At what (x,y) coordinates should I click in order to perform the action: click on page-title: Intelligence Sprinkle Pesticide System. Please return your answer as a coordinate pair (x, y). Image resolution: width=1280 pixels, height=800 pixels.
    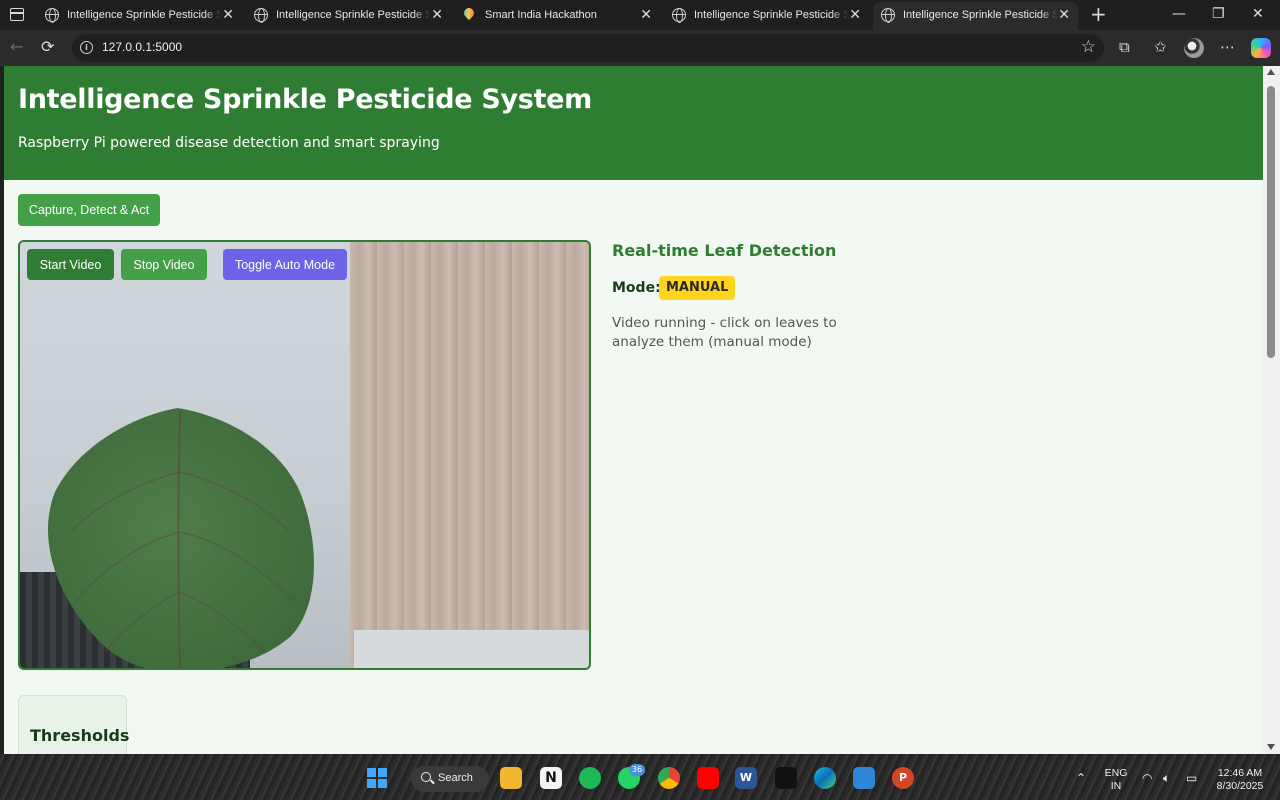
    Looking at the image, I should click on (305, 99).